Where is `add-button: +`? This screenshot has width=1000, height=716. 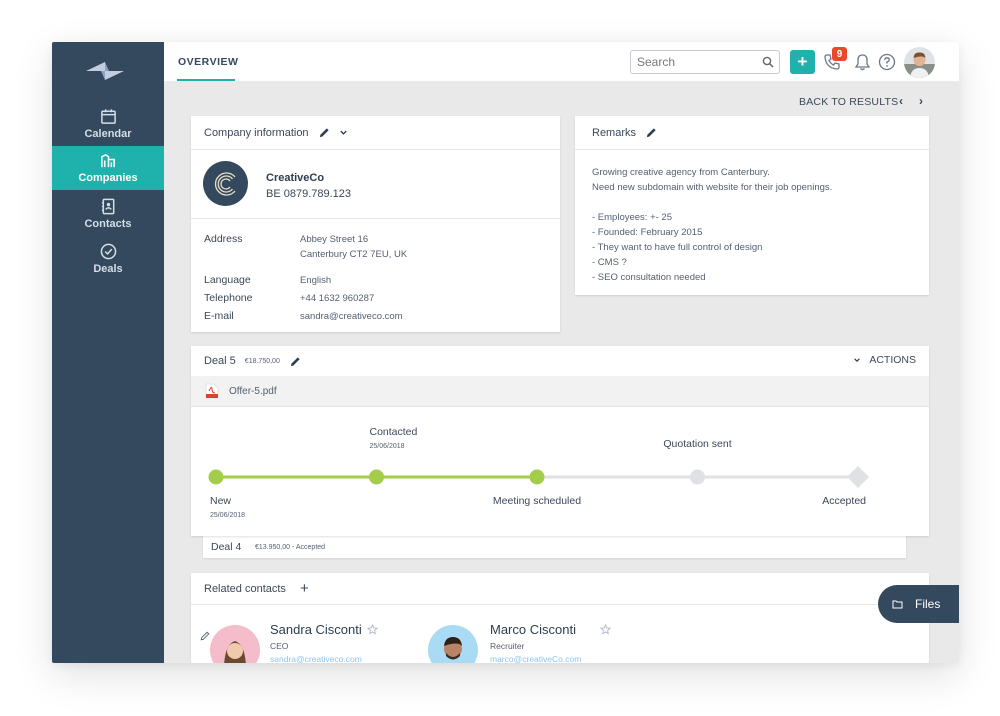
add-button: + is located at coordinates (802, 62).